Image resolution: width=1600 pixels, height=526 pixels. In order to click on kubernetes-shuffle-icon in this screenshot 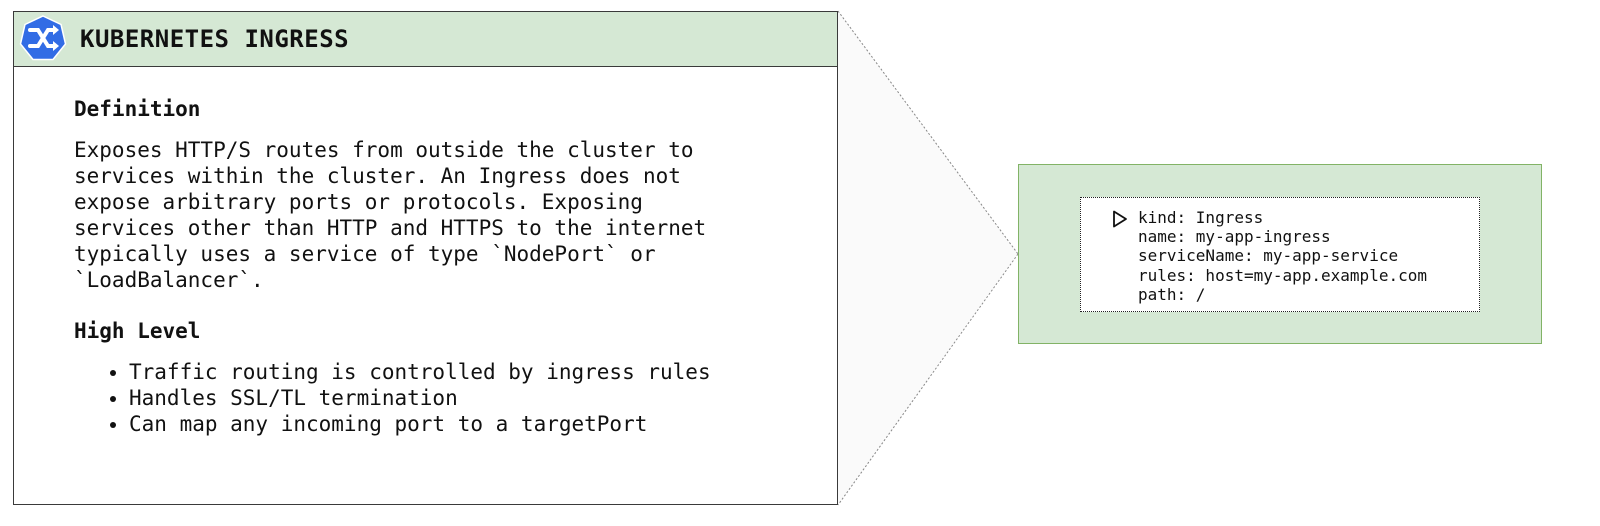, I will do `click(43, 38)`.